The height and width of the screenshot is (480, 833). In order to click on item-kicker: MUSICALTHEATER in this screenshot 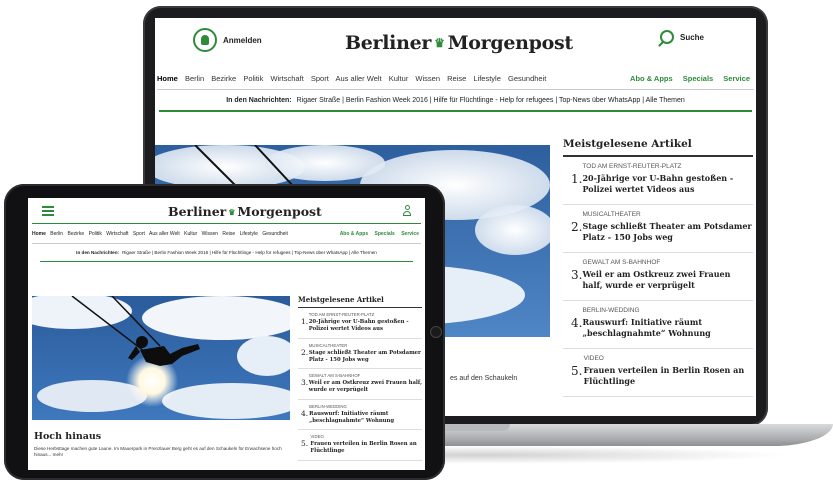, I will do `click(611, 214)`.